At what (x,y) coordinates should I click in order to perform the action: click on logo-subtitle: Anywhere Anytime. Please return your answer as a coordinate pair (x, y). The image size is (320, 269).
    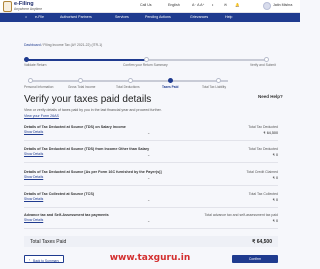
    Looking at the image, I should click on (28, 9).